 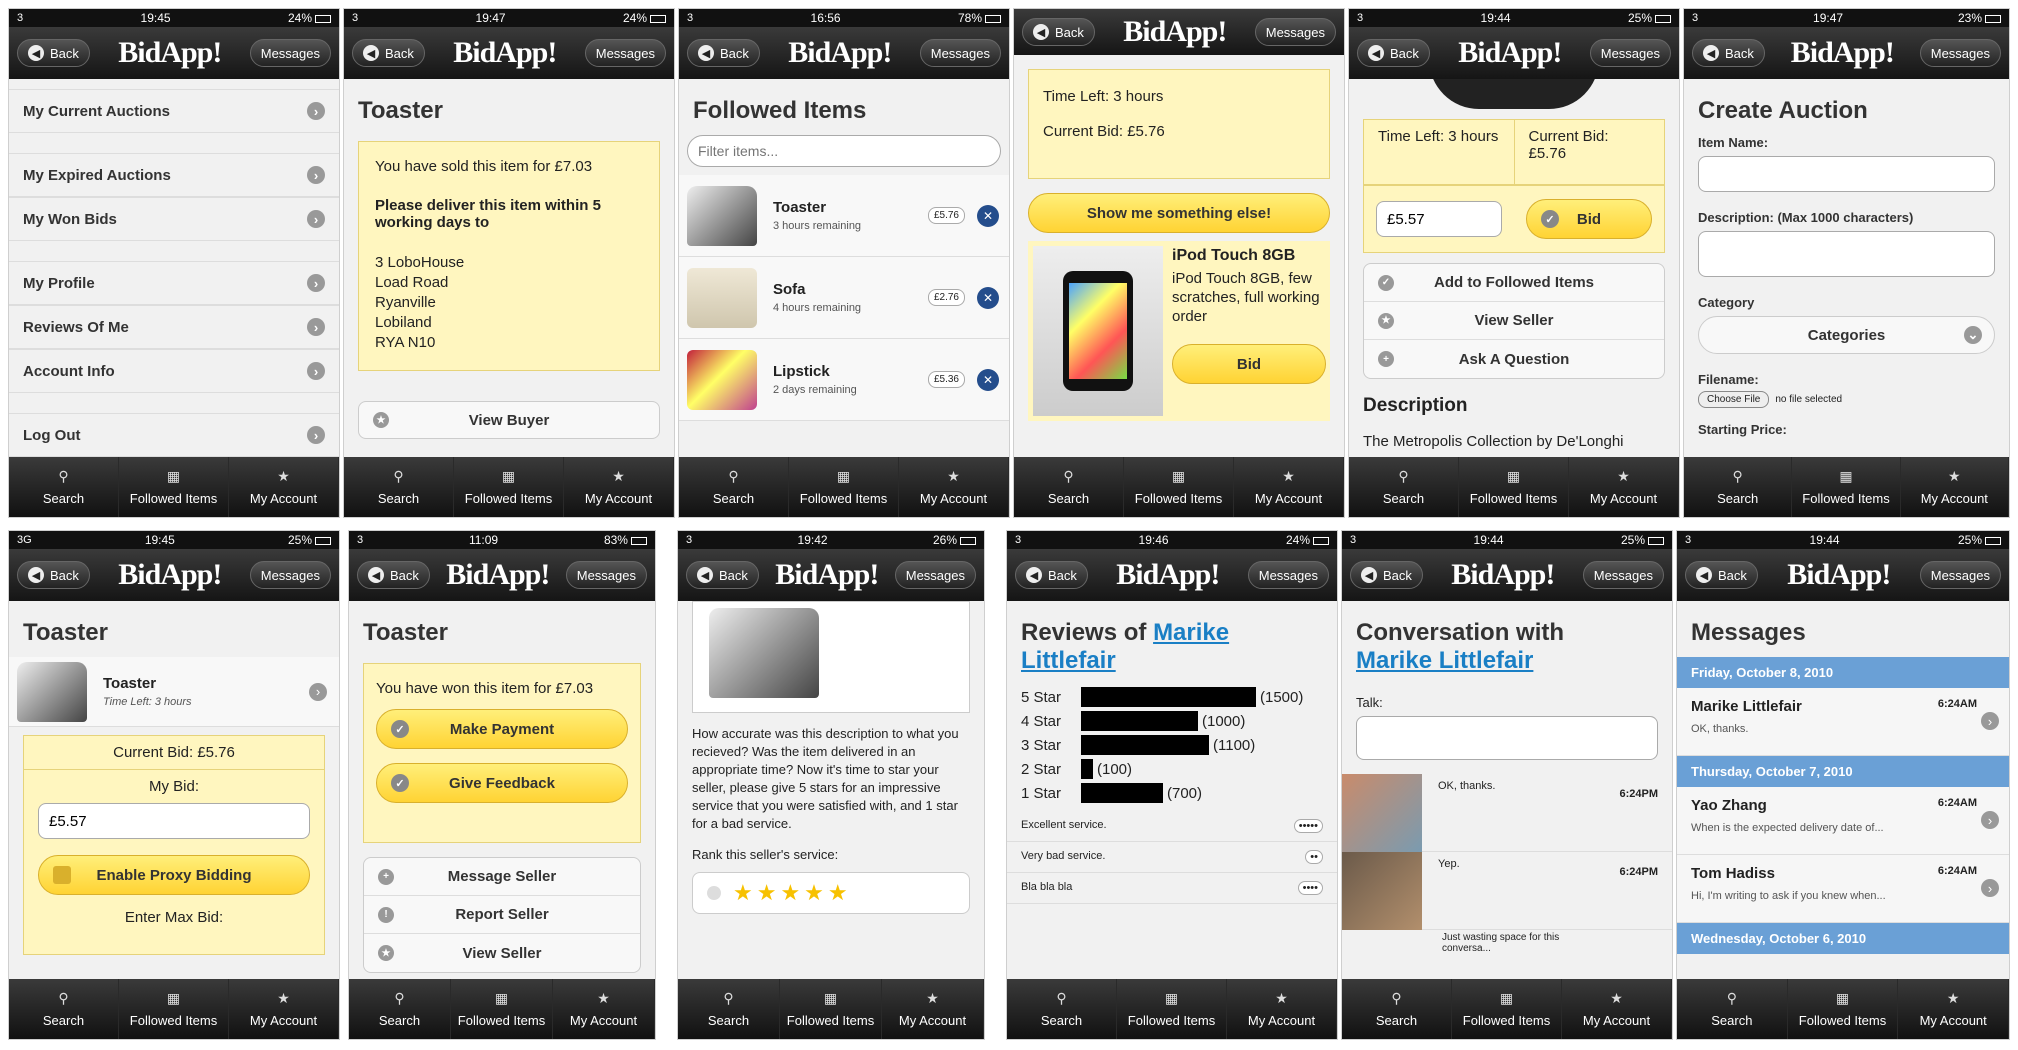 What do you see at coordinates (844, 151) in the screenshot?
I see `filter-input` at bounding box center [844, 151].